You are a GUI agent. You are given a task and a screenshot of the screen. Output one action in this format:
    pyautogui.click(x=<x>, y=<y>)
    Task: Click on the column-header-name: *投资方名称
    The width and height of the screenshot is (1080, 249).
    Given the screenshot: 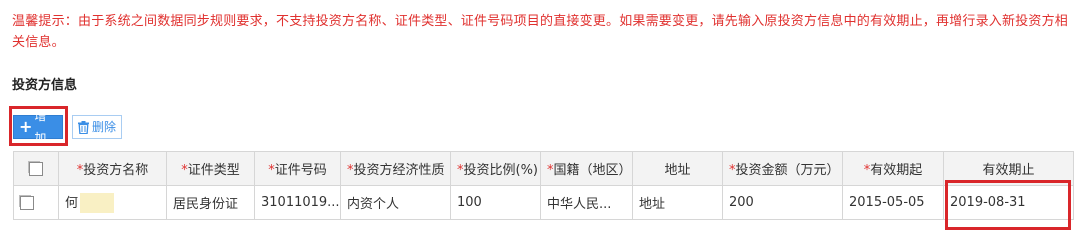 What is the action you would take?
    pyautogui.click(x=112, y=168)
    